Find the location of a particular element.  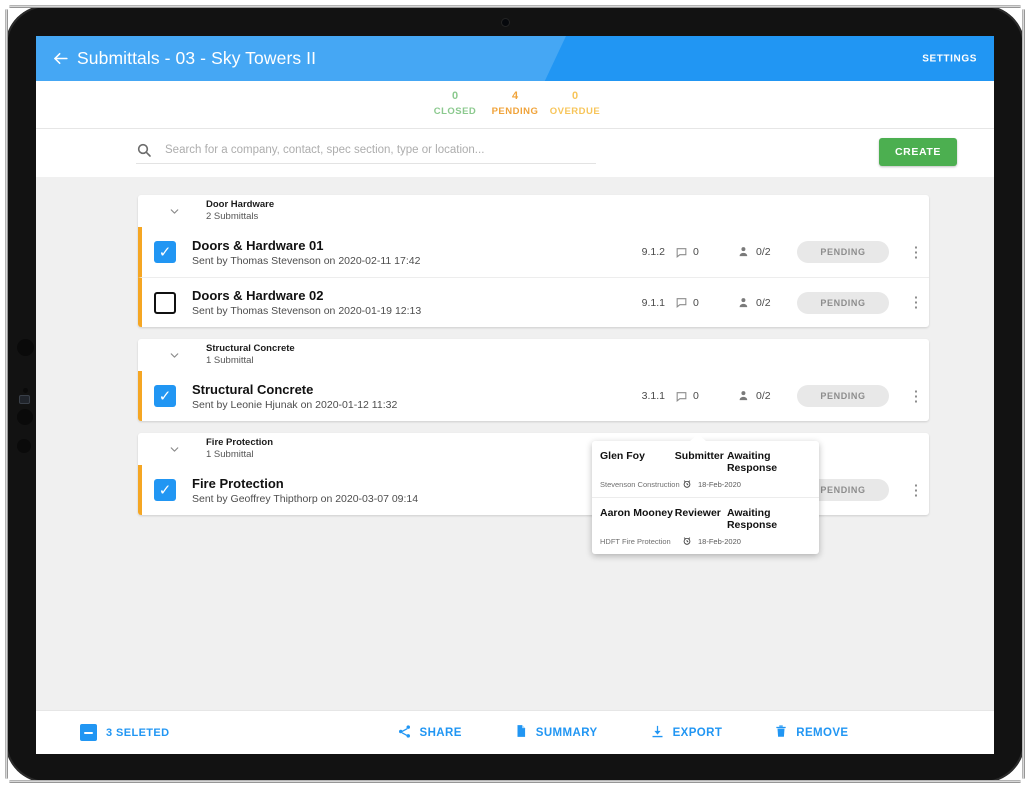

bottom-action-bar: 3 SELETED SHARE SUMMARY EXPORT REMOVE is located at coordinates (515, 732).